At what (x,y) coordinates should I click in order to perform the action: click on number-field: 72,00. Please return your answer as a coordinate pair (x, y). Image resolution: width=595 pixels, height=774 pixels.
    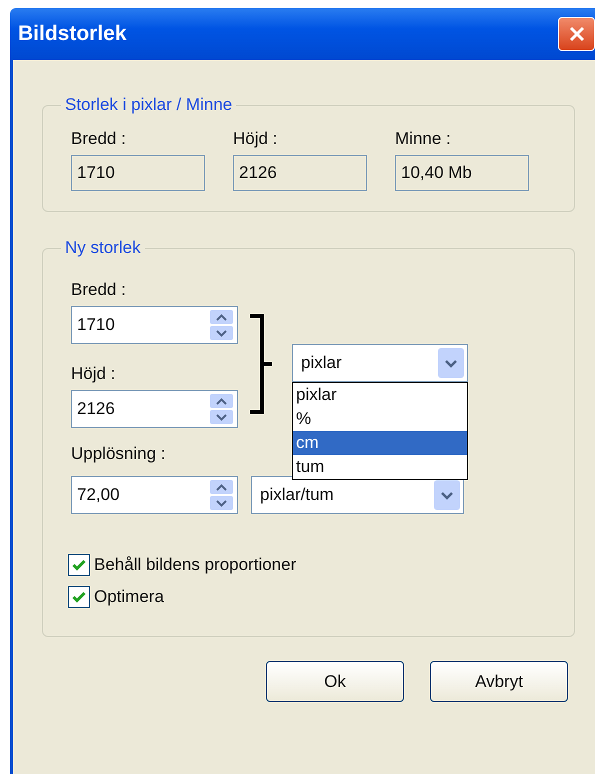
    Looking at the image, I should click on (154, 495).